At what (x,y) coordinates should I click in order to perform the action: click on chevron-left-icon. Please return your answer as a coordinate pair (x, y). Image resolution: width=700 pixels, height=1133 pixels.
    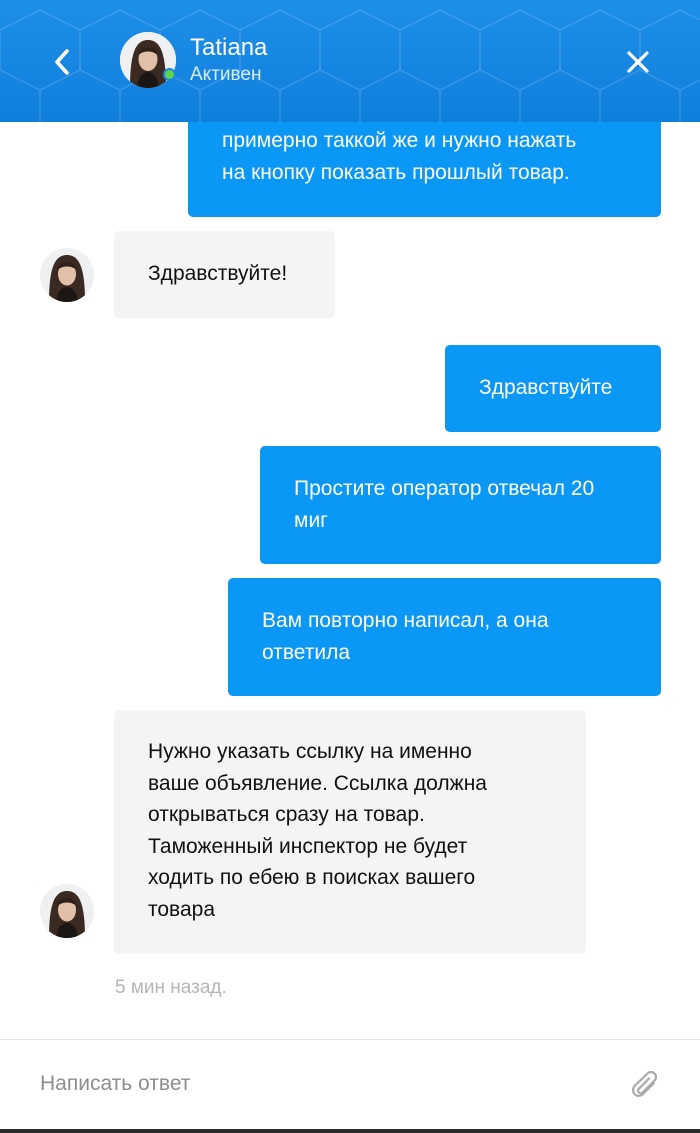
    Looking at the image, I should click on (62, 62).